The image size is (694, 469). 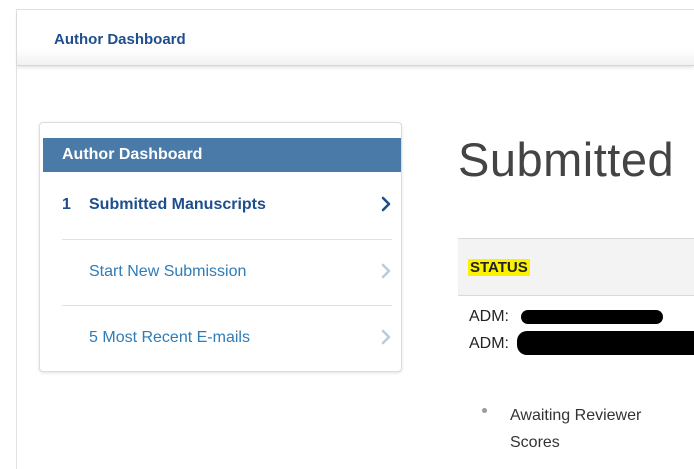 What do you see at coordinates (66, 204) in the screenshot?
I see `sidebar-item-count: 1` at bounding box center [66, 204].